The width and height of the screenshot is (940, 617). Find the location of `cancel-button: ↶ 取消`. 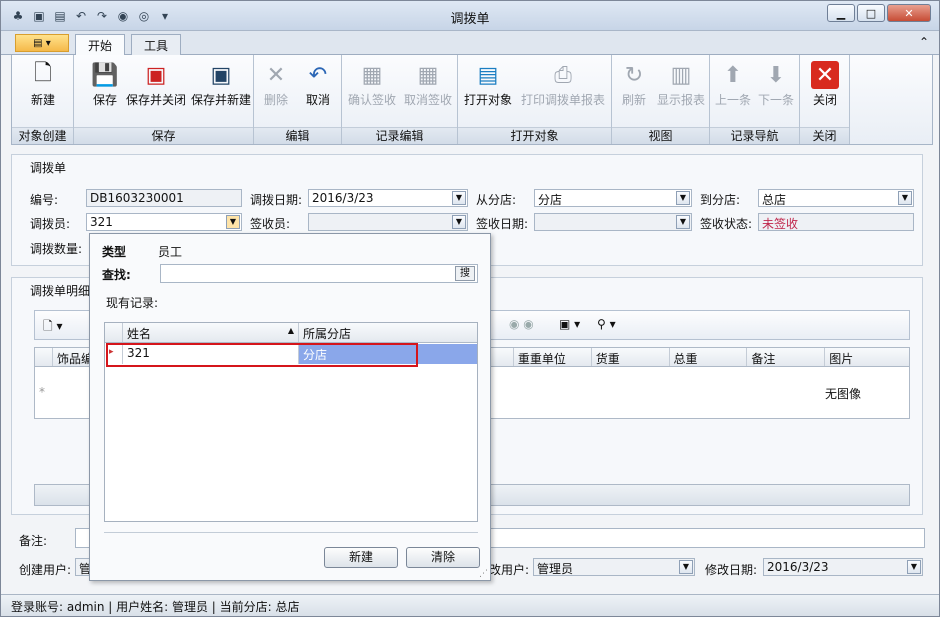

cancel-button: ↶ 取消 is located at coordinates (318, 91).